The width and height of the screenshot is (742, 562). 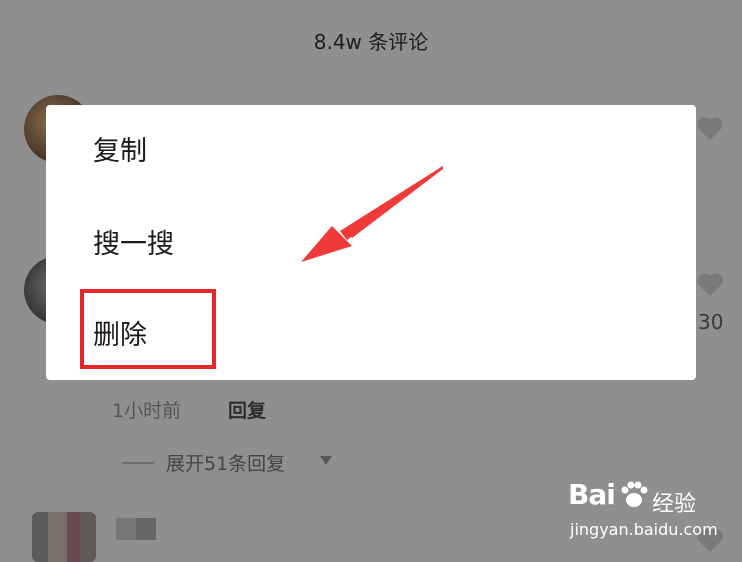 I want to click on baidu-jingyan-watermark: Bai 经验 jingyan.baidu.com, so click(x=653, y=513).